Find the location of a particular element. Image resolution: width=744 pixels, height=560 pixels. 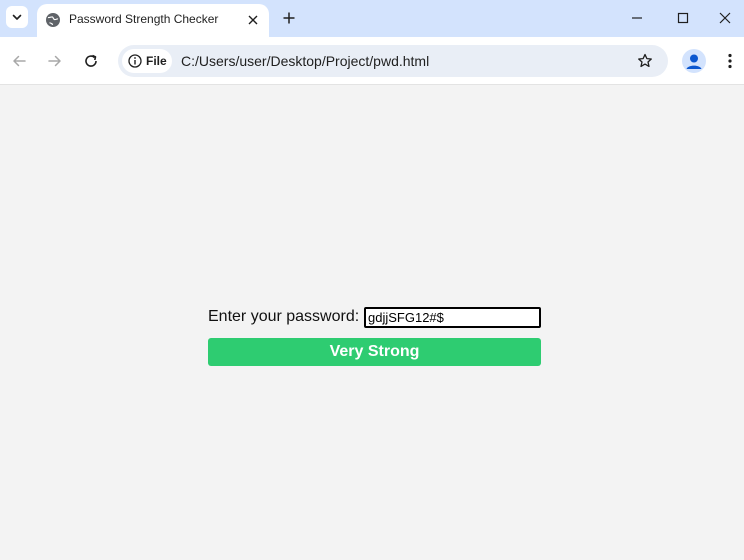

site-info-chip: File is located at coordinates (147, 61).